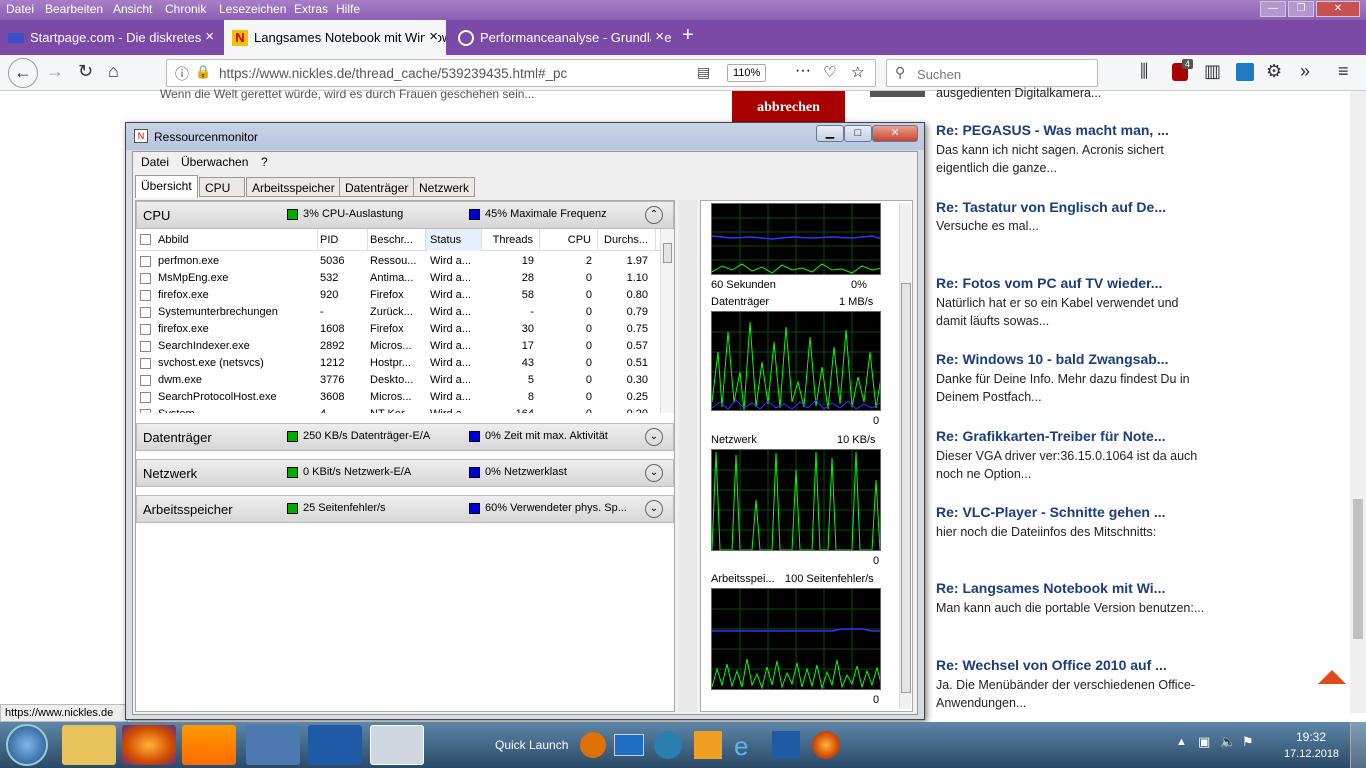 The height and width of the screenshot is (768, 1366). What do you see at coordinates (398, 380) in the screenshot?
I see `table-row: dwm.exe 3776 Deskto... Wird a... 5 0 0.30` at bounding box center [398, 380].